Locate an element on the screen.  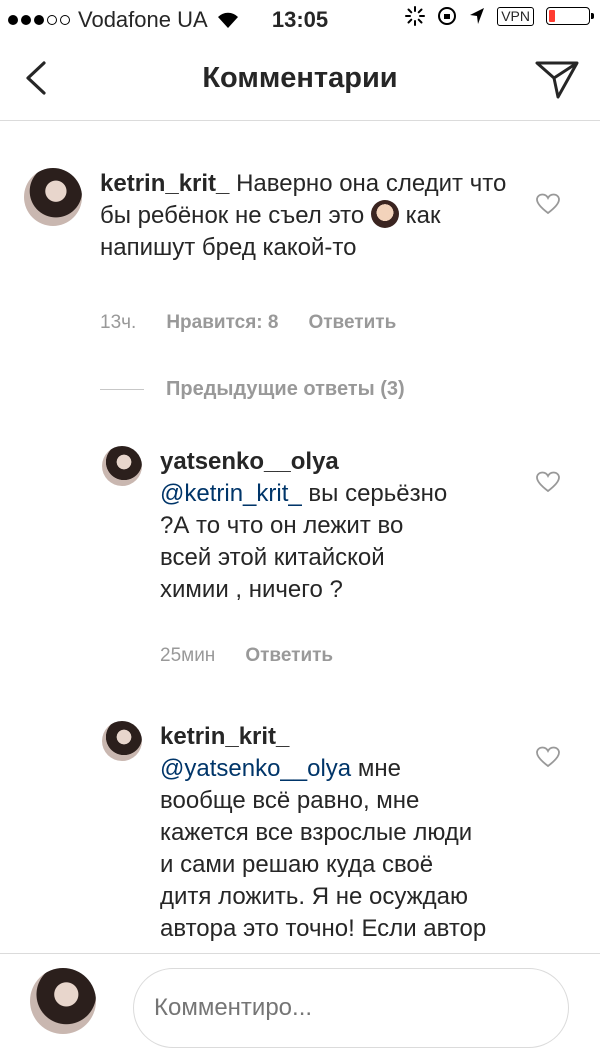
rotation-lock-icon is located at coordinates (447, 16).